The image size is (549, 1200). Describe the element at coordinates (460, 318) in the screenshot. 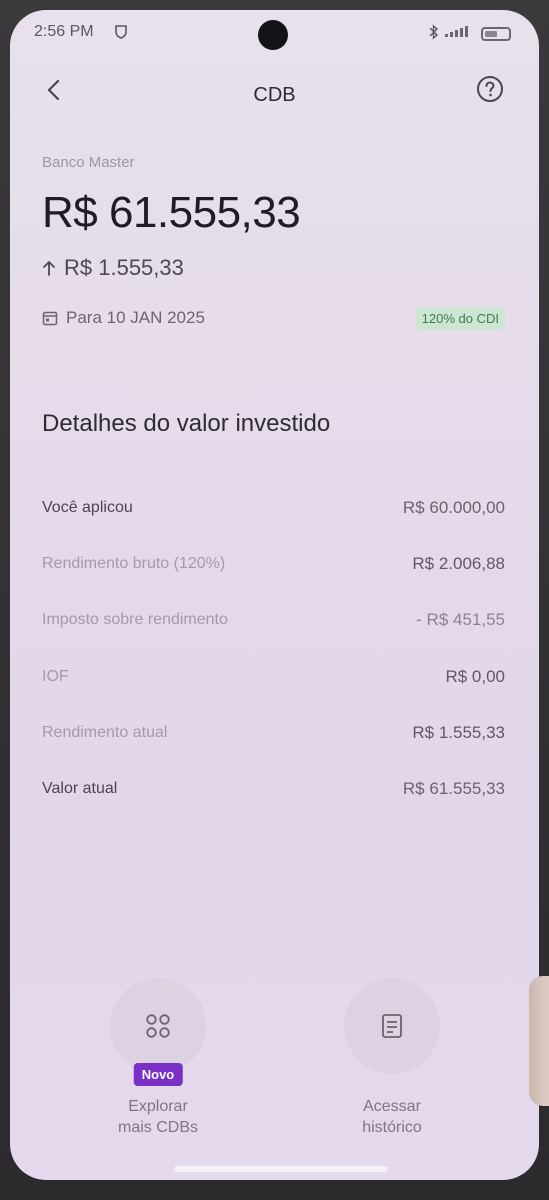

I see `rate-badge: 120% do CDI` at that location.